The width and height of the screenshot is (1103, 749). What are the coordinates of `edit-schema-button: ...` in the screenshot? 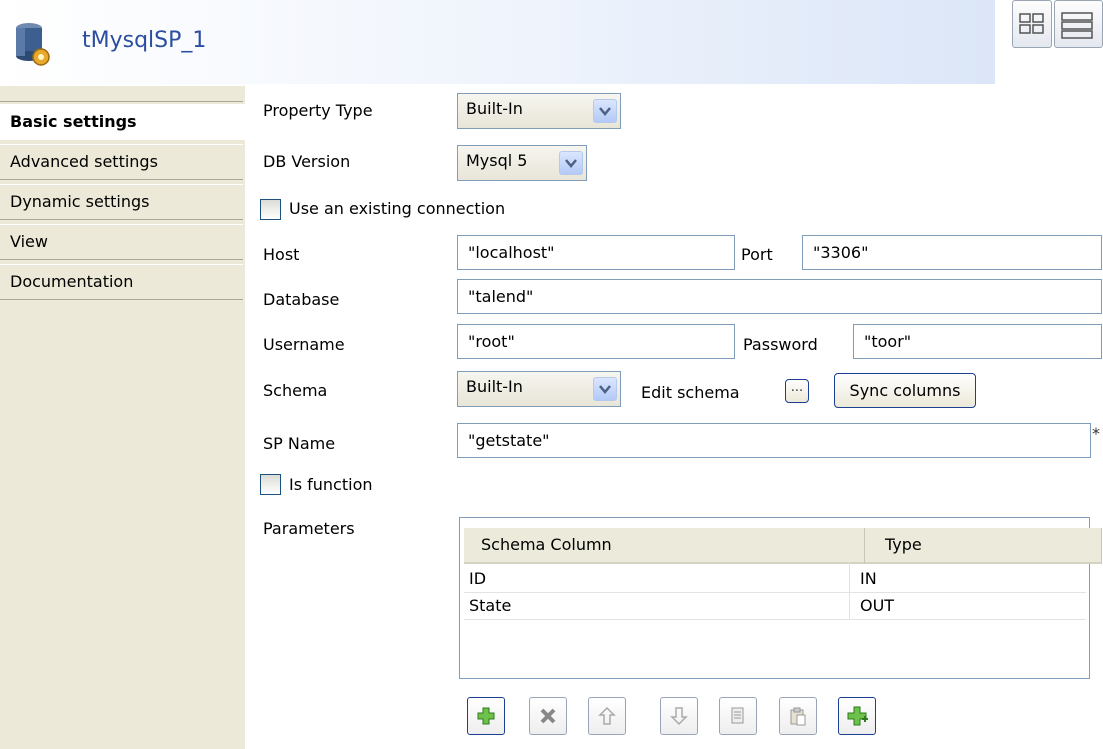 It's located at (797, 391).